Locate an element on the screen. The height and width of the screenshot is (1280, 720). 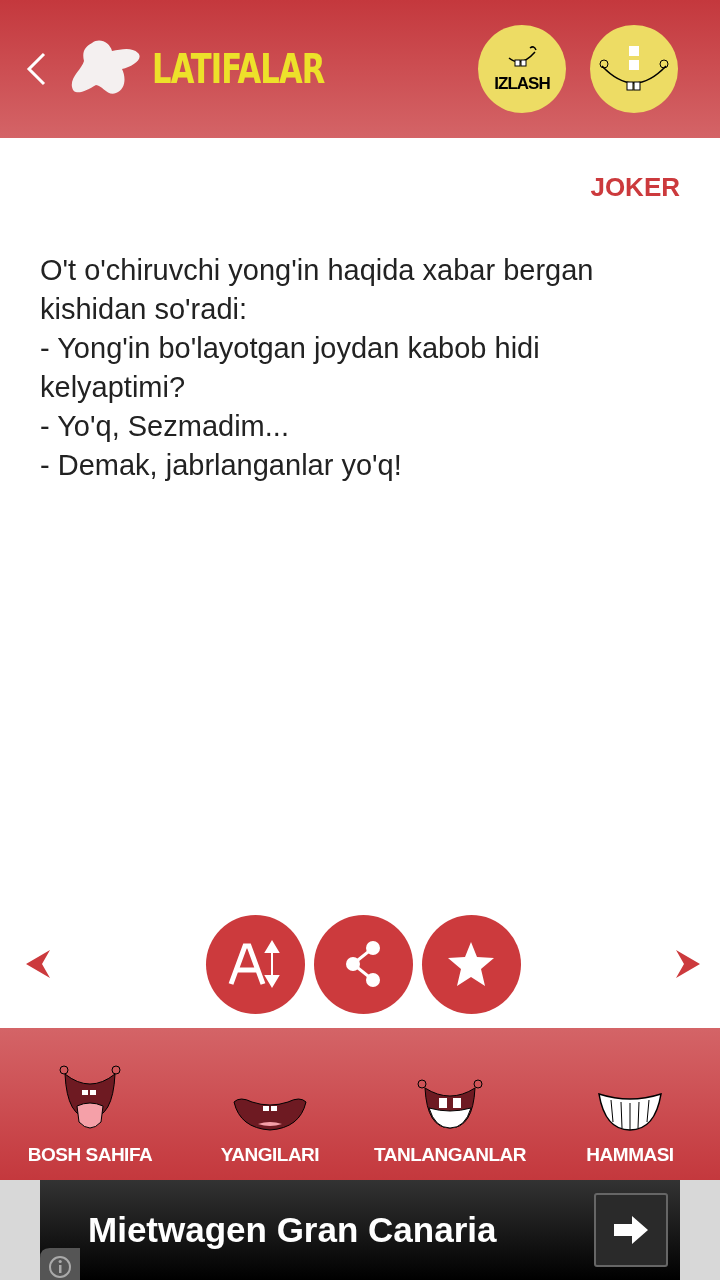
author-name: JOKER is located at coordinates (634, 187).